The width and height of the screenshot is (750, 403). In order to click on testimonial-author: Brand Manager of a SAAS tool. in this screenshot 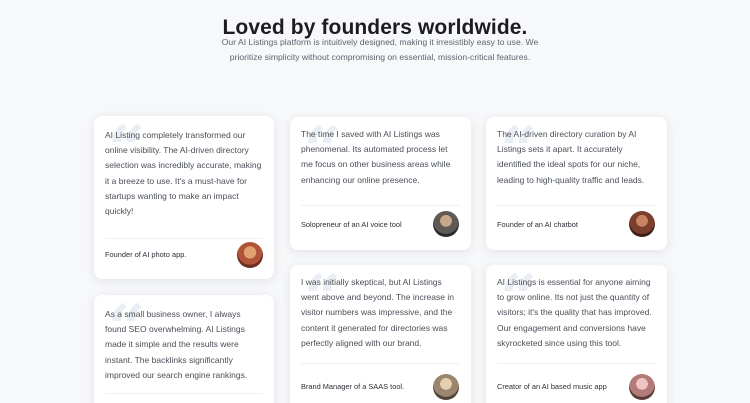, I will do `click(353, 386)`.